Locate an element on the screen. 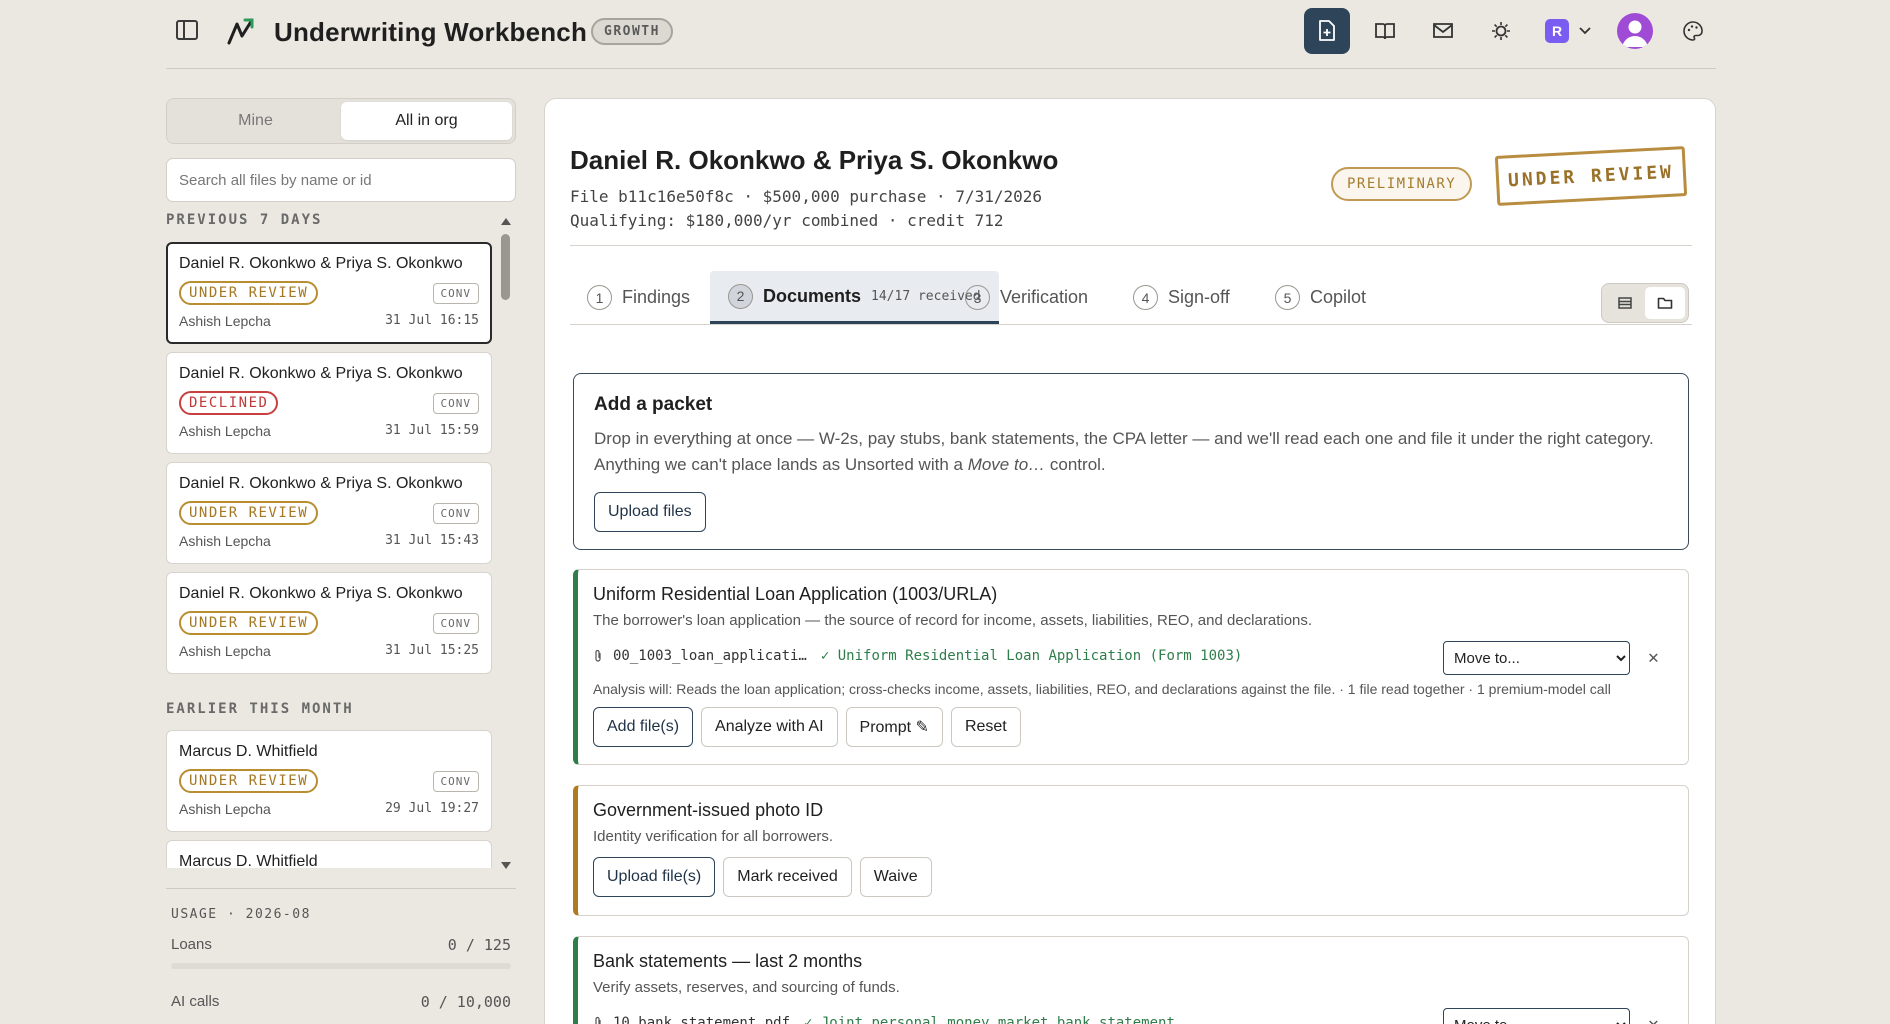 This screenshot has height=1024, width=1890. user-icon is located at coordinates (1635, 33).